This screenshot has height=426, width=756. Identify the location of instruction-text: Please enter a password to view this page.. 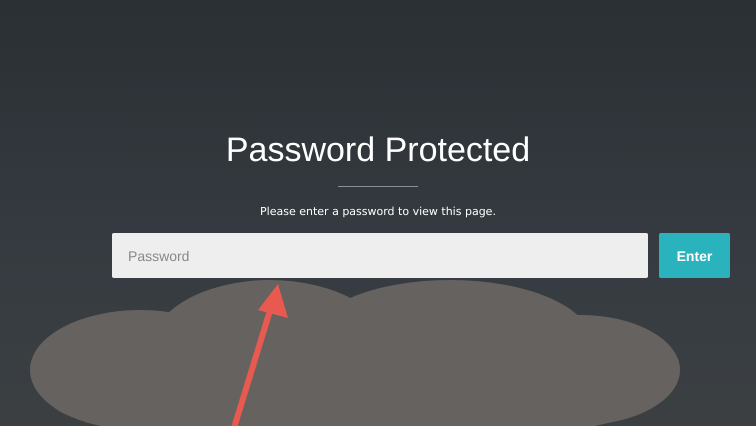
(378, 212).